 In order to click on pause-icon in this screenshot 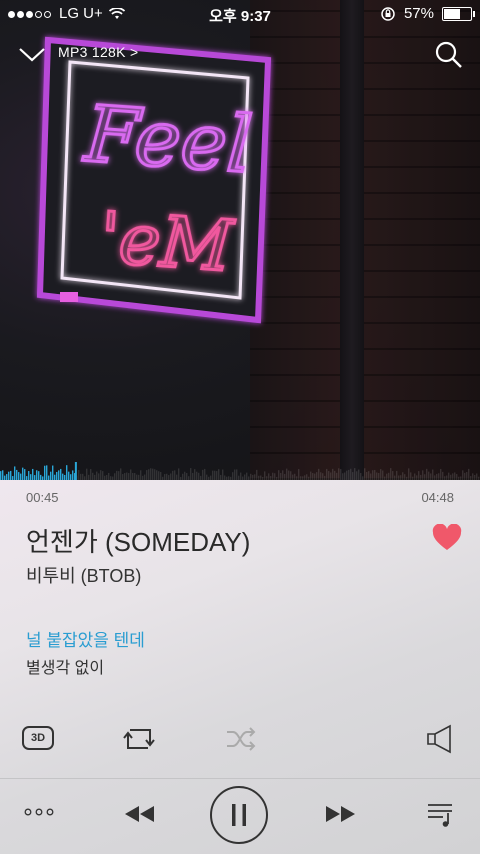, I will do `click(239, 815)`.